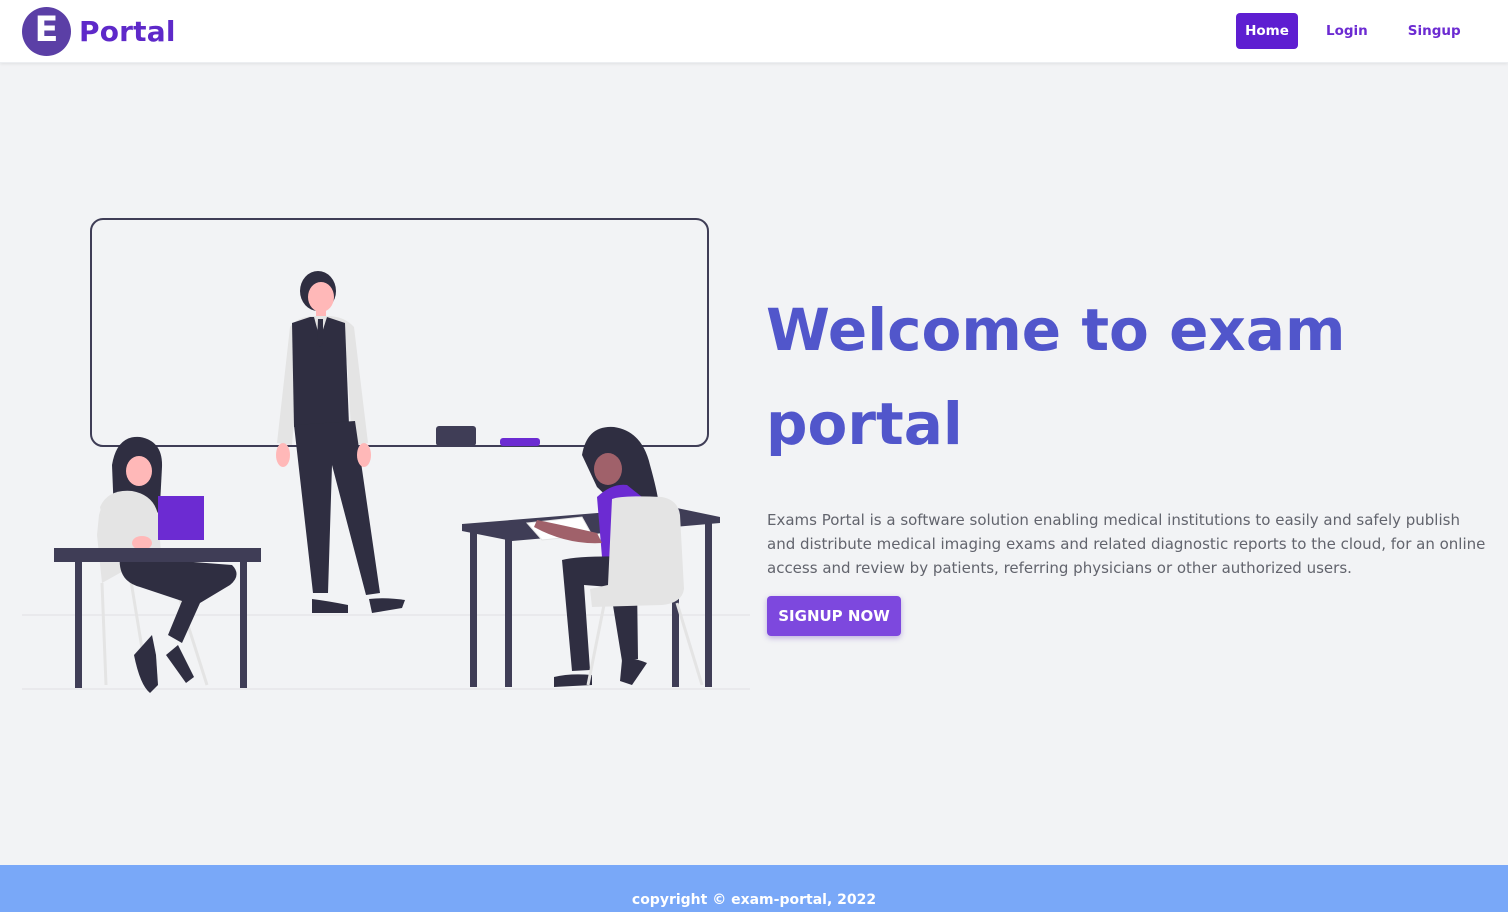  I want to click on footer: copyright © exam-portal, 2022, so click(754, 888).